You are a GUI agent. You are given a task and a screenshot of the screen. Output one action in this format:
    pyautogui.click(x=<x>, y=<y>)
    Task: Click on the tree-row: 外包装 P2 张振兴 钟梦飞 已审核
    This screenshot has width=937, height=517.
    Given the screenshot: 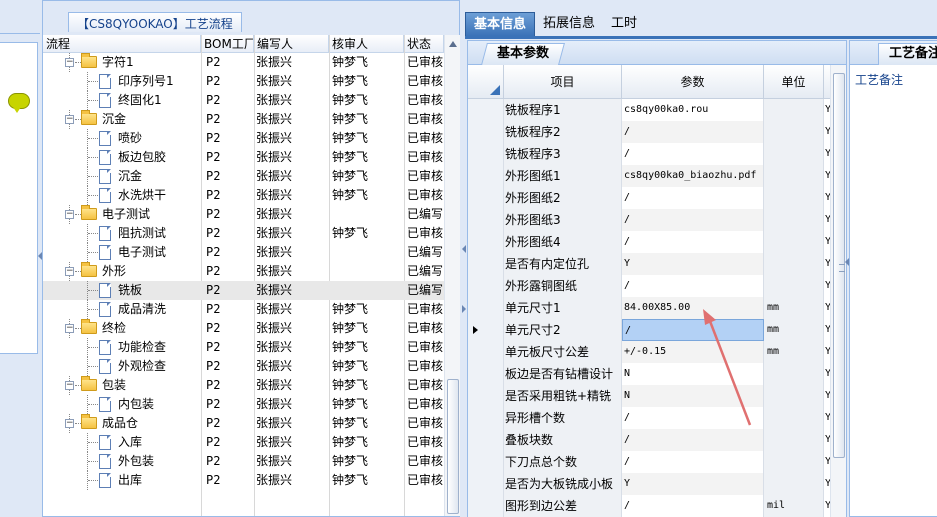 What is the action you would take?
    pyautogui.click(x=243, y=461)
    